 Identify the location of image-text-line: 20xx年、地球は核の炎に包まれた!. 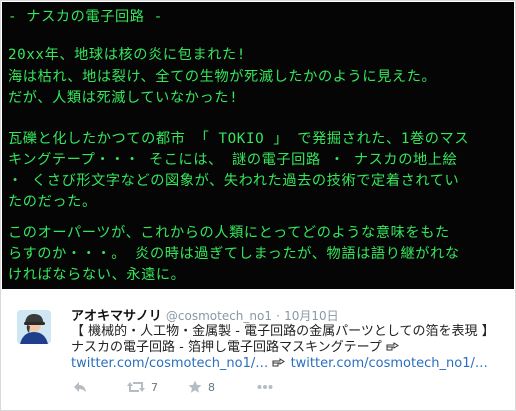
(127, 55).